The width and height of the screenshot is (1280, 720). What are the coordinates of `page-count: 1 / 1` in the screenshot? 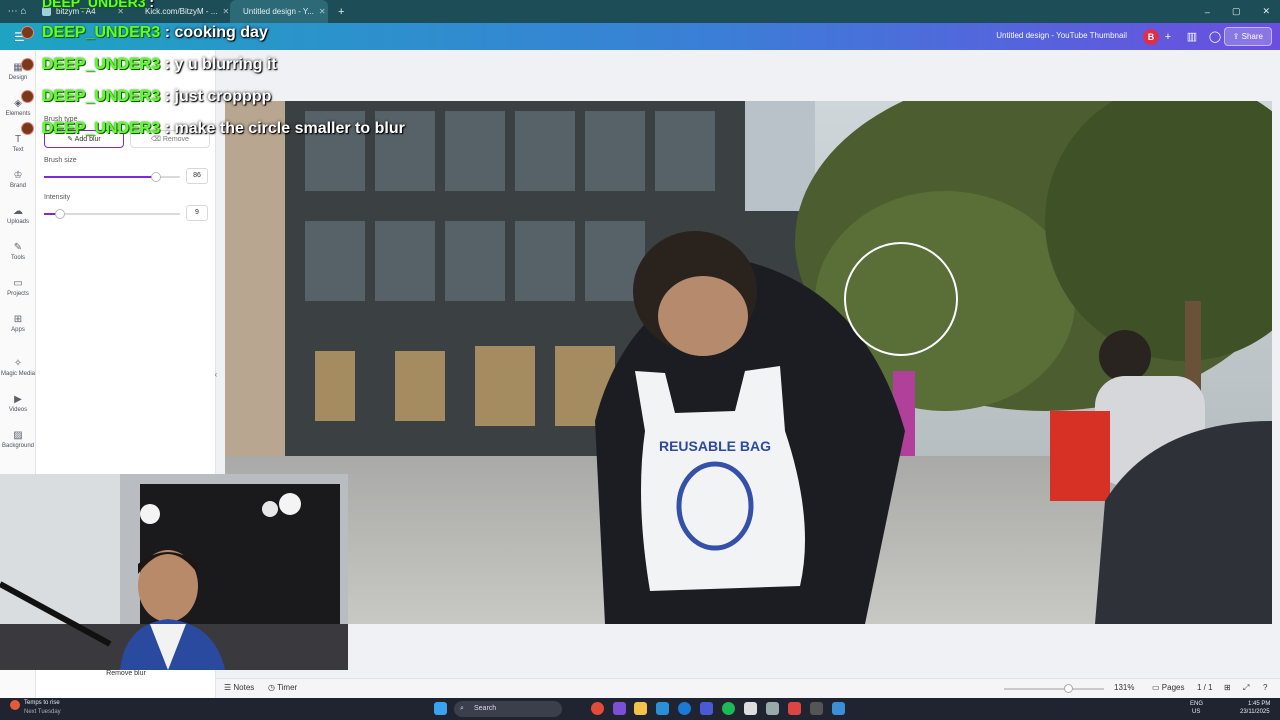 It's located at (1205, 687).